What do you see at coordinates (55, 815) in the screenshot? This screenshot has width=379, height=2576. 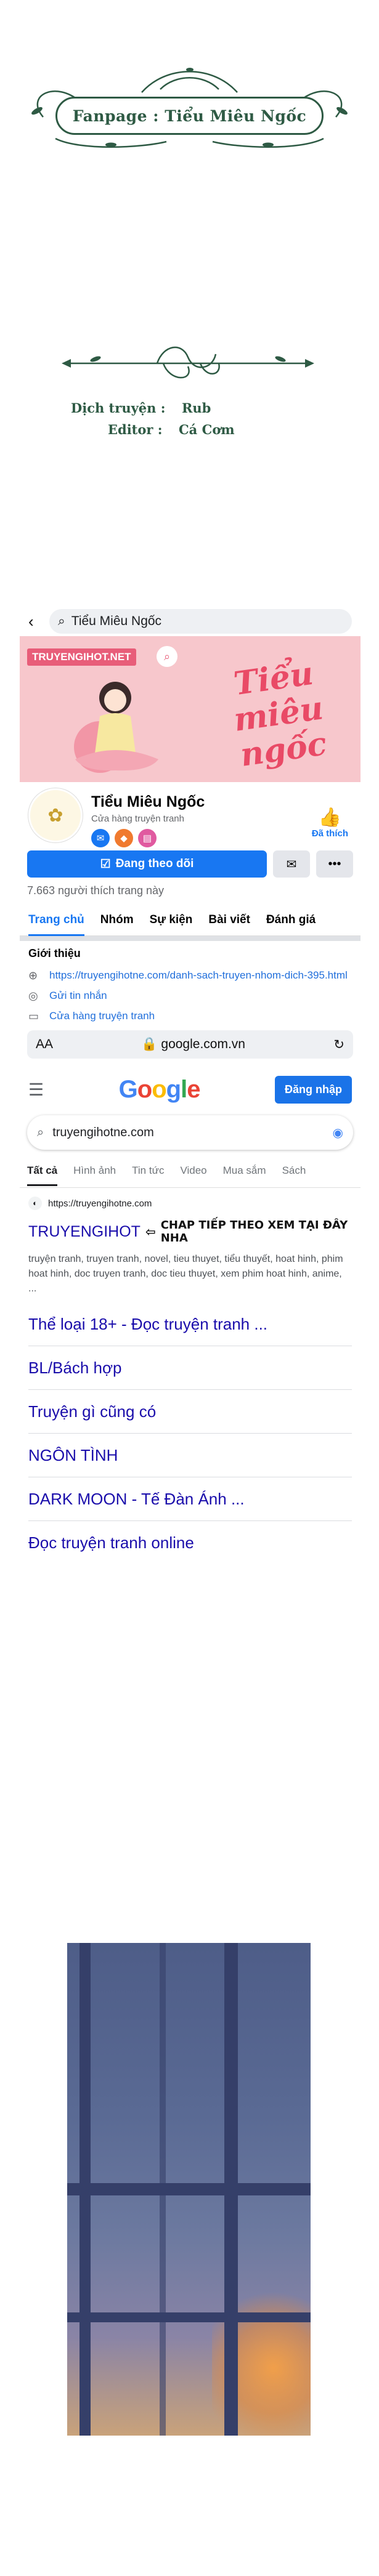 I see `page-avatar: ✿` at bounding box center [55, 815].